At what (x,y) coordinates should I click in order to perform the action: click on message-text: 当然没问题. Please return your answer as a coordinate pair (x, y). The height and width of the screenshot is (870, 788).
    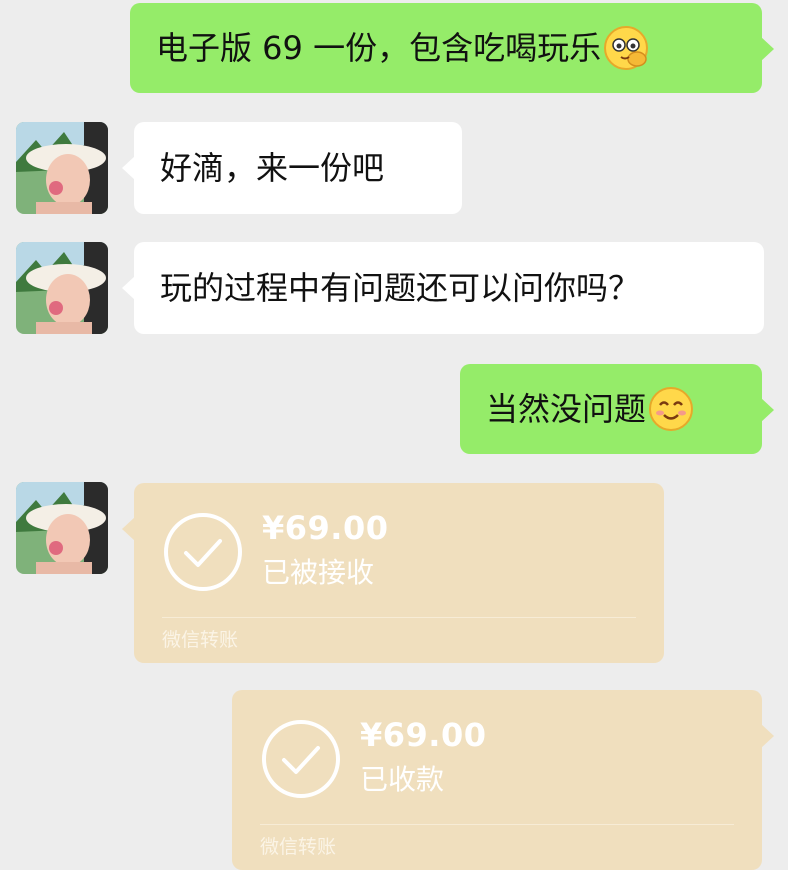
    Looking at the image, I should click on (566, 409).